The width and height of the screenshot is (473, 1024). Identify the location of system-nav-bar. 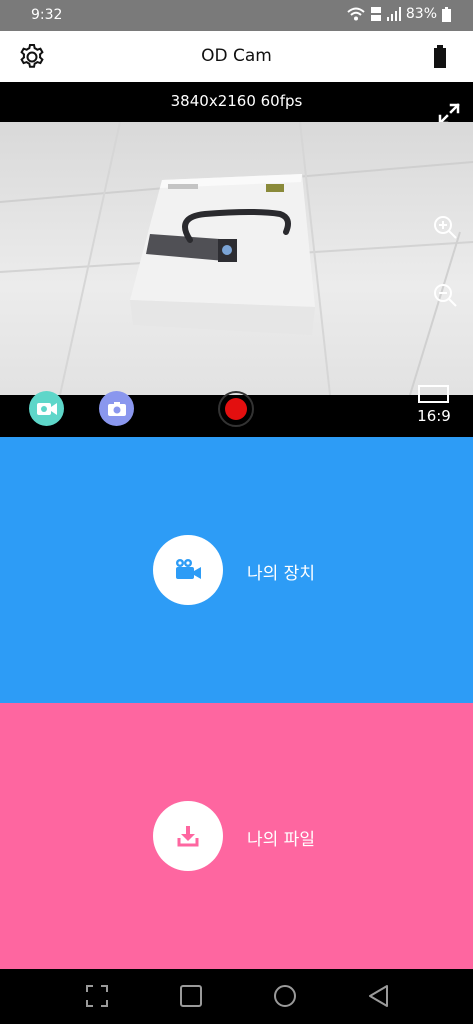
(236, 996).